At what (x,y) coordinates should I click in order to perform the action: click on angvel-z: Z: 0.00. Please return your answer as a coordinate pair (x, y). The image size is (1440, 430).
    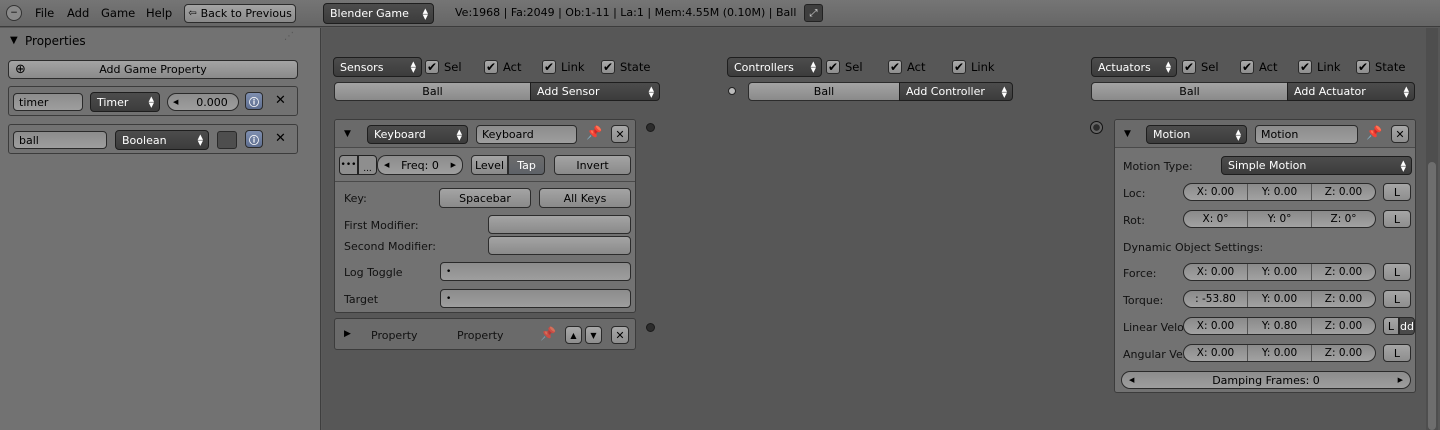
    Looking at the image, I should click on (1343, 353).